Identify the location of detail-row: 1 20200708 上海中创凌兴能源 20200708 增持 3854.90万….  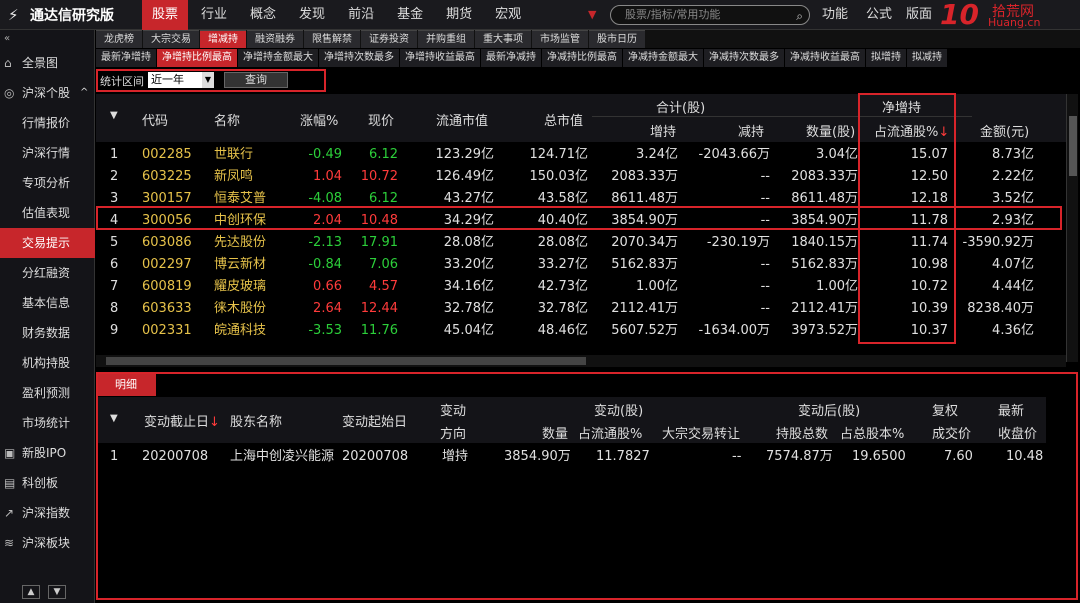
(571, 456).